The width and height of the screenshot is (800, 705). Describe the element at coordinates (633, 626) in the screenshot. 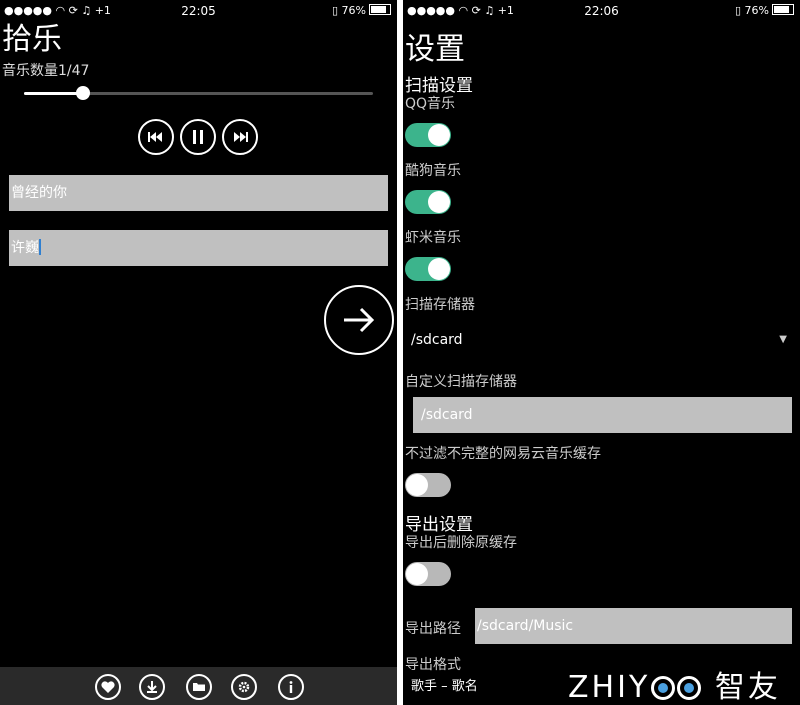

I see `export-path-input: /sdcard/Music` at that location.